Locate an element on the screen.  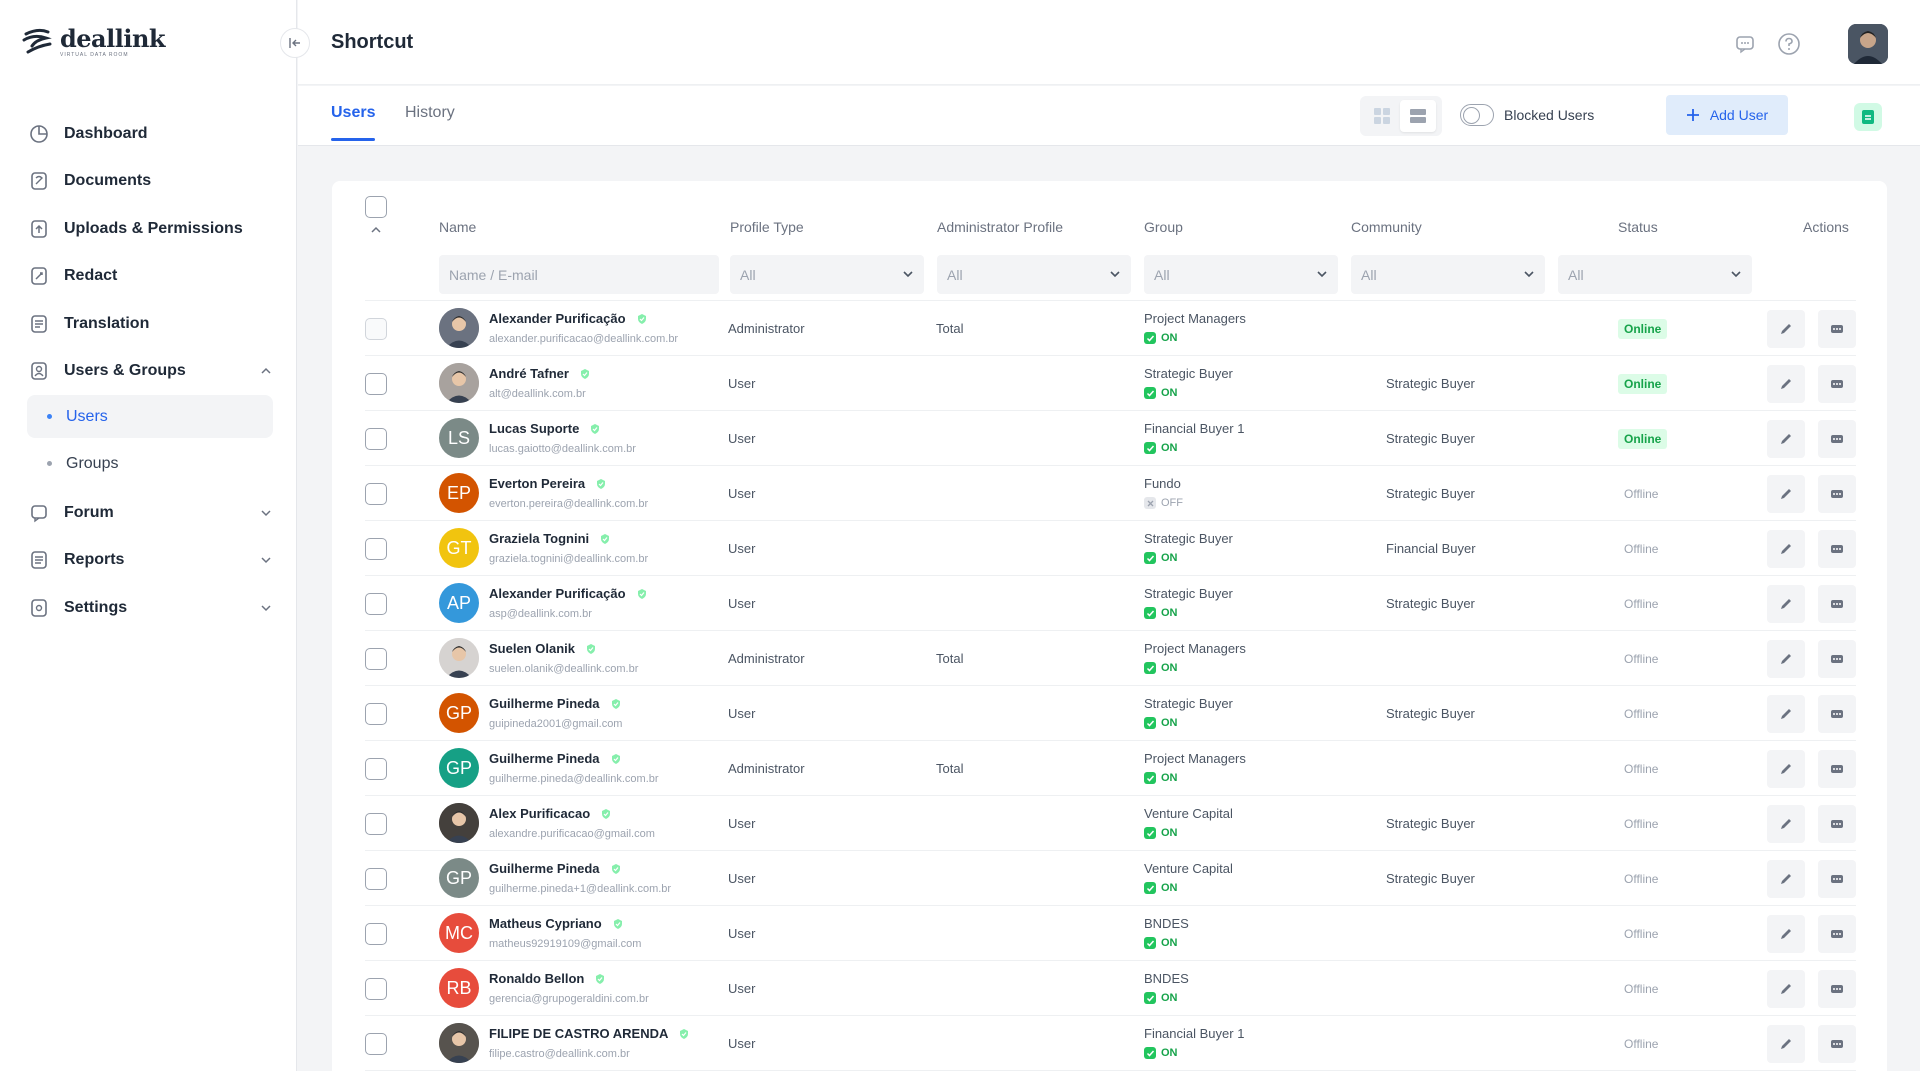
sidebar-item-documents: Documents is located at coordinates (150, 182).